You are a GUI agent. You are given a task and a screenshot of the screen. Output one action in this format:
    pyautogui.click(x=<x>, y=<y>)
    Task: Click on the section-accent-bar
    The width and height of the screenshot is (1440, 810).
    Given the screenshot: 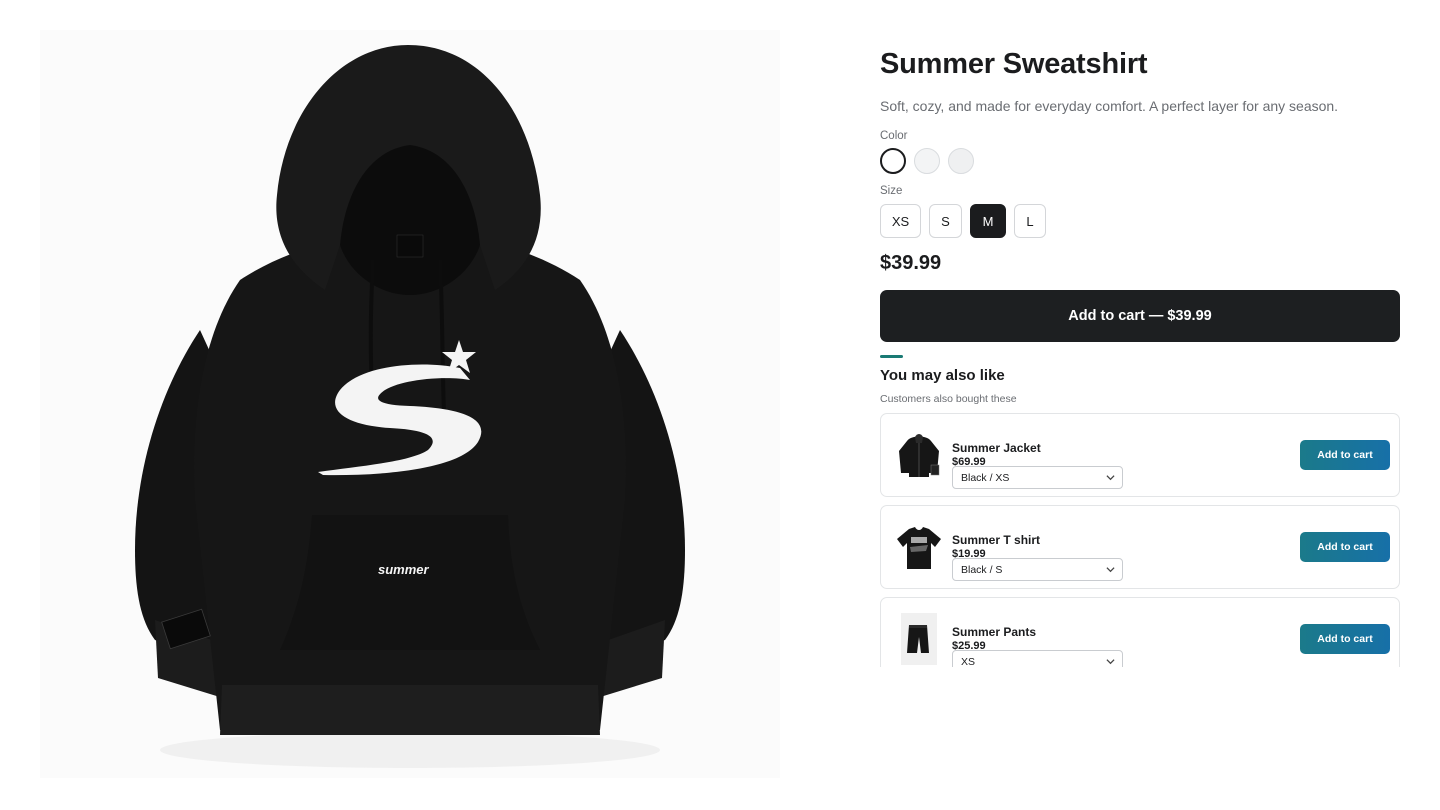 What is the action you would take?
    pyautogui.click(x=891, y=356)
    